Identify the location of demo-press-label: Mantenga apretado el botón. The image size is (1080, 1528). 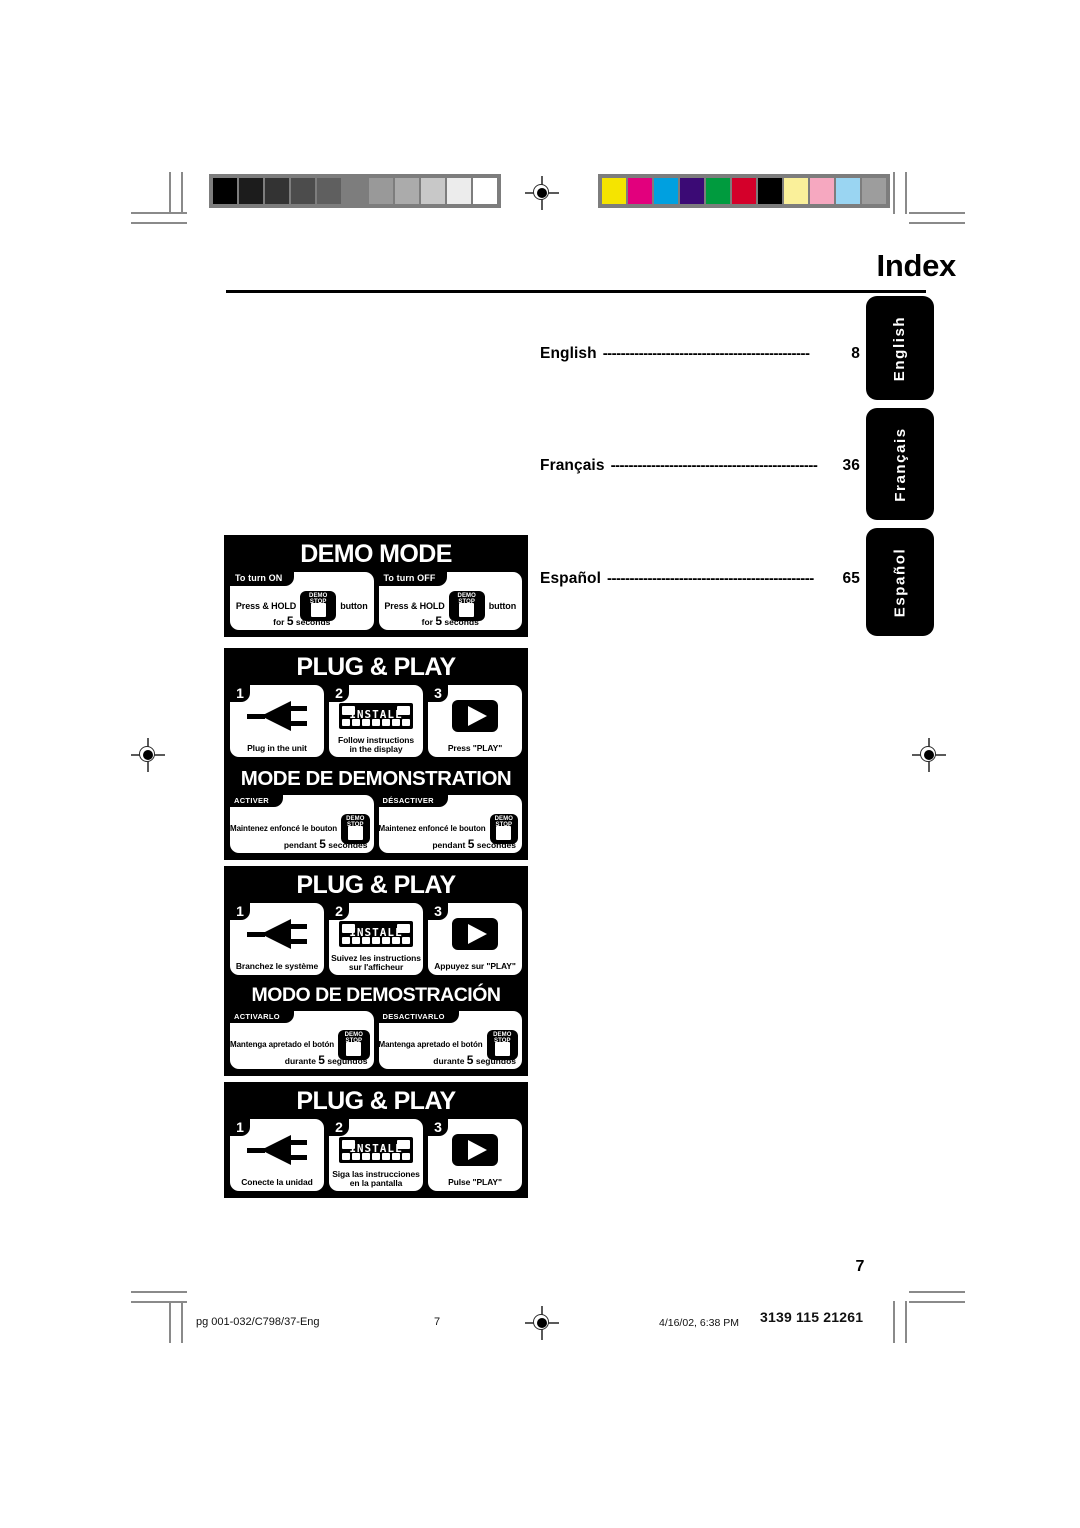
(430, 1044).